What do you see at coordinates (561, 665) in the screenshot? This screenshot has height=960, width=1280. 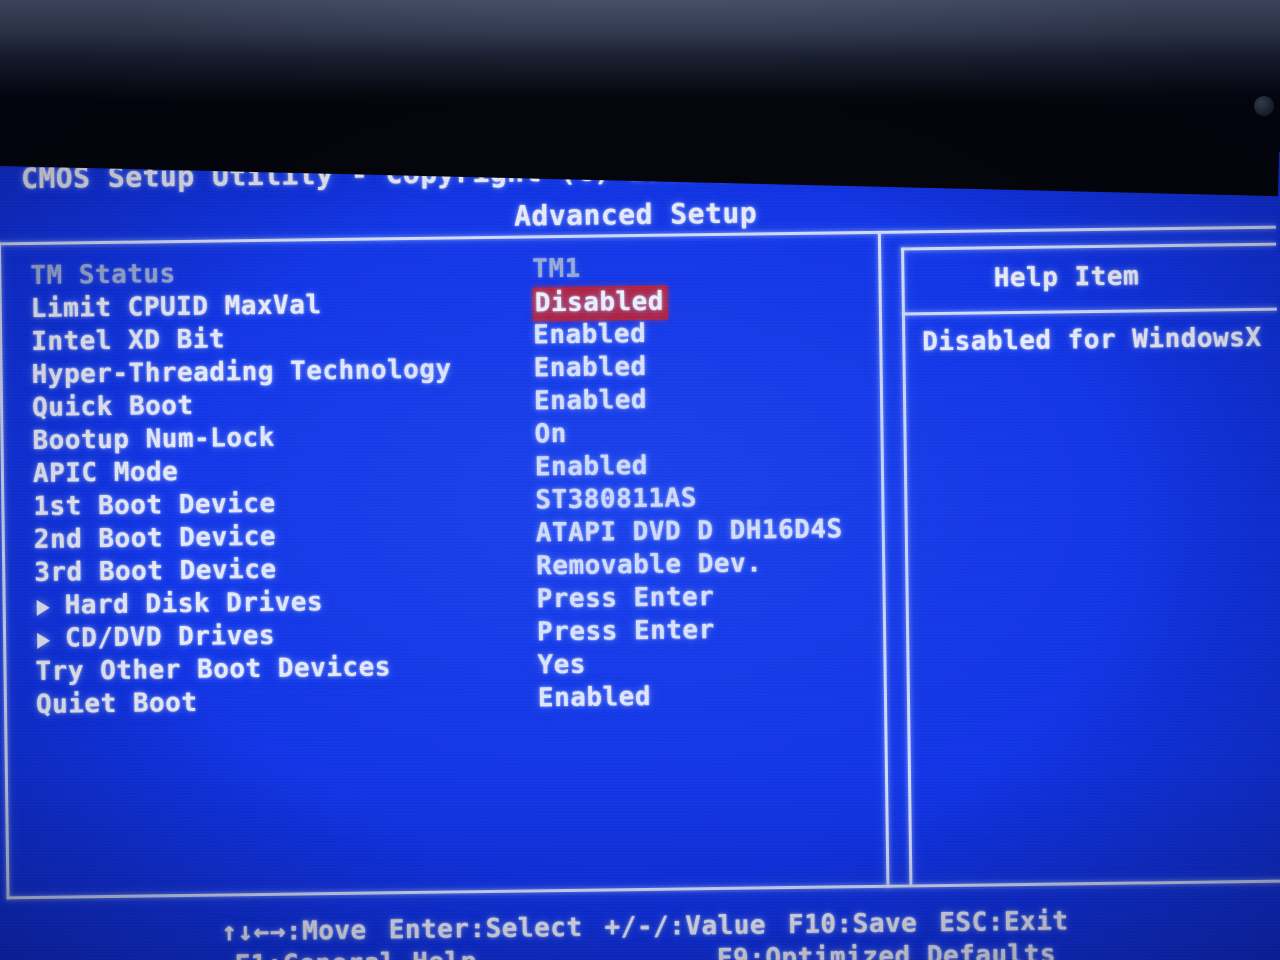 I see `setting-value: Yes` at bounding box center [561, 665].